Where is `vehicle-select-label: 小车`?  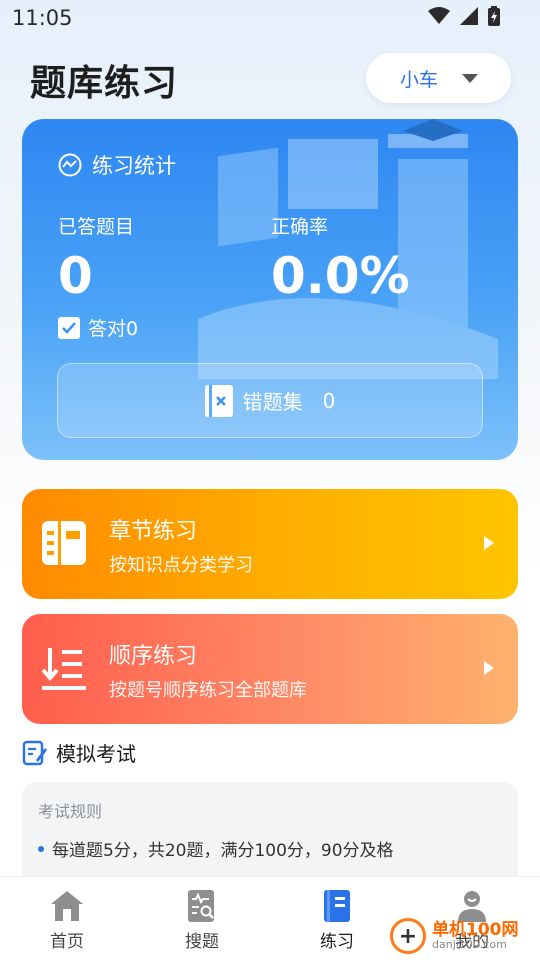
vehicle-select-label: 小车 is located at coordinates (419, 79).